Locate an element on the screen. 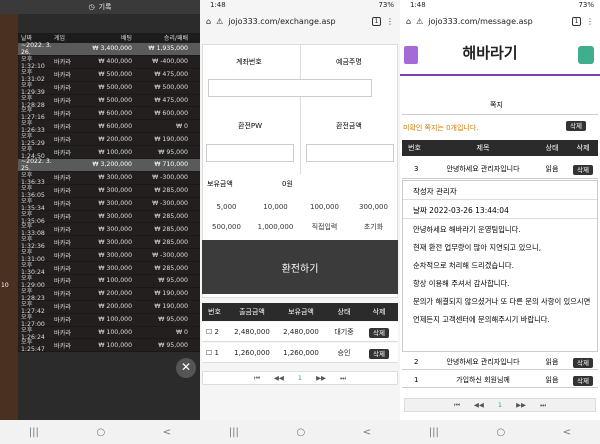  address-bar: ⌂ ⚠ jojo333.com/message.asp 1 ⋮ is located at coordinates (500, 21).